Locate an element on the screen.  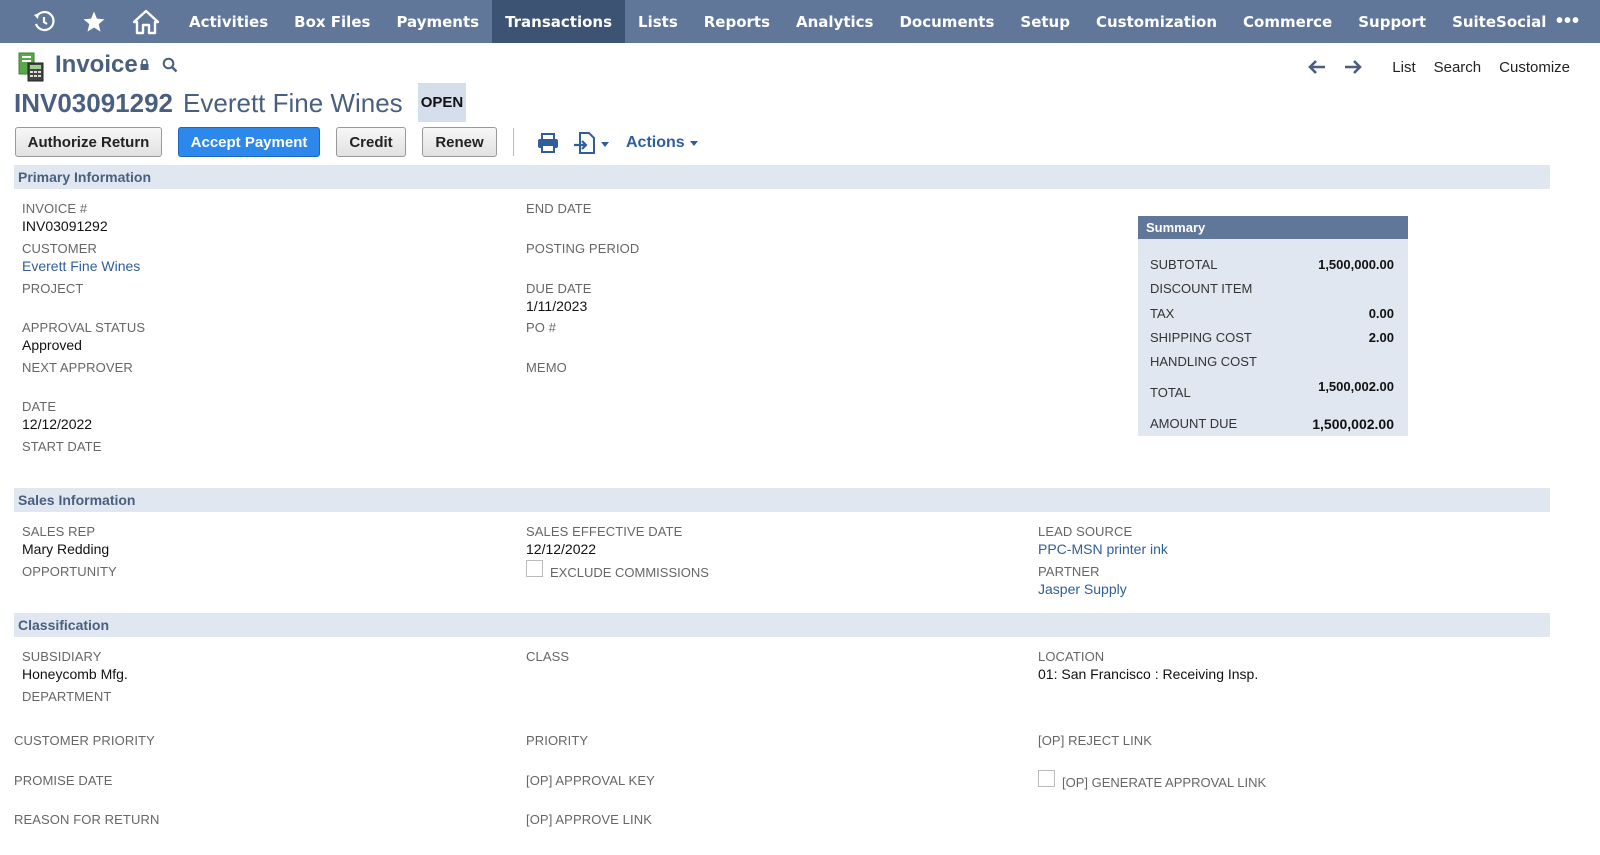
renew-button: Renew is located at coordinates (459, 142).